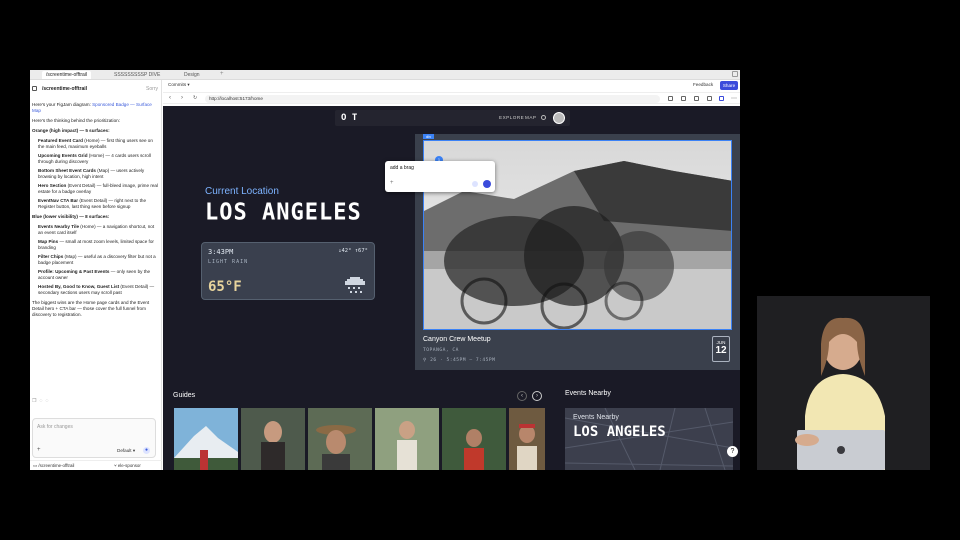 This screenshot has height=540, width=960. Describe the element at coordinates (729, 85) in the screenshot. I see `share-button: Share` at that location.